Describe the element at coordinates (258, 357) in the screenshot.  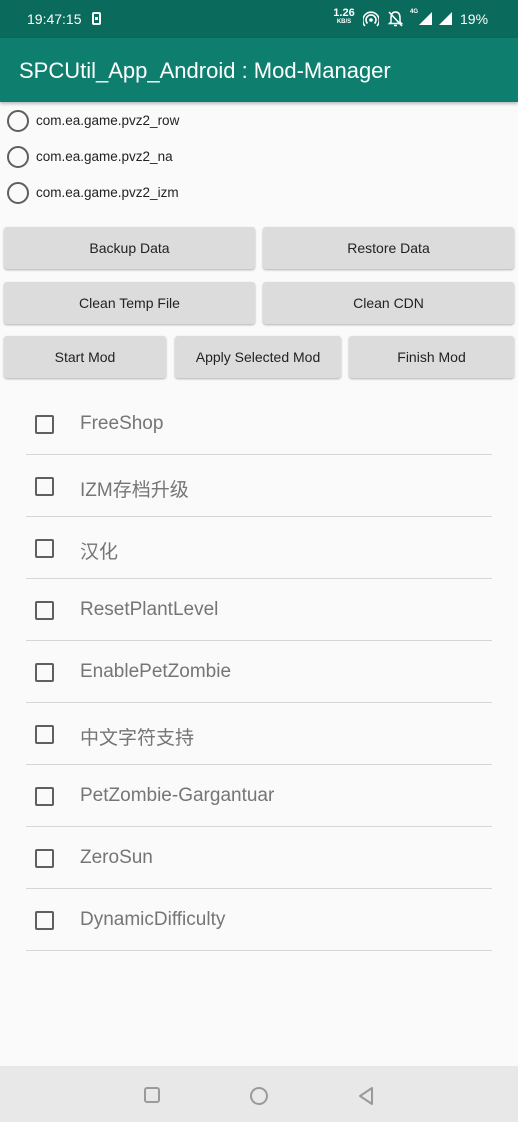
I see `apply-selected-mod-button: Apply Selected Mod` at that location.